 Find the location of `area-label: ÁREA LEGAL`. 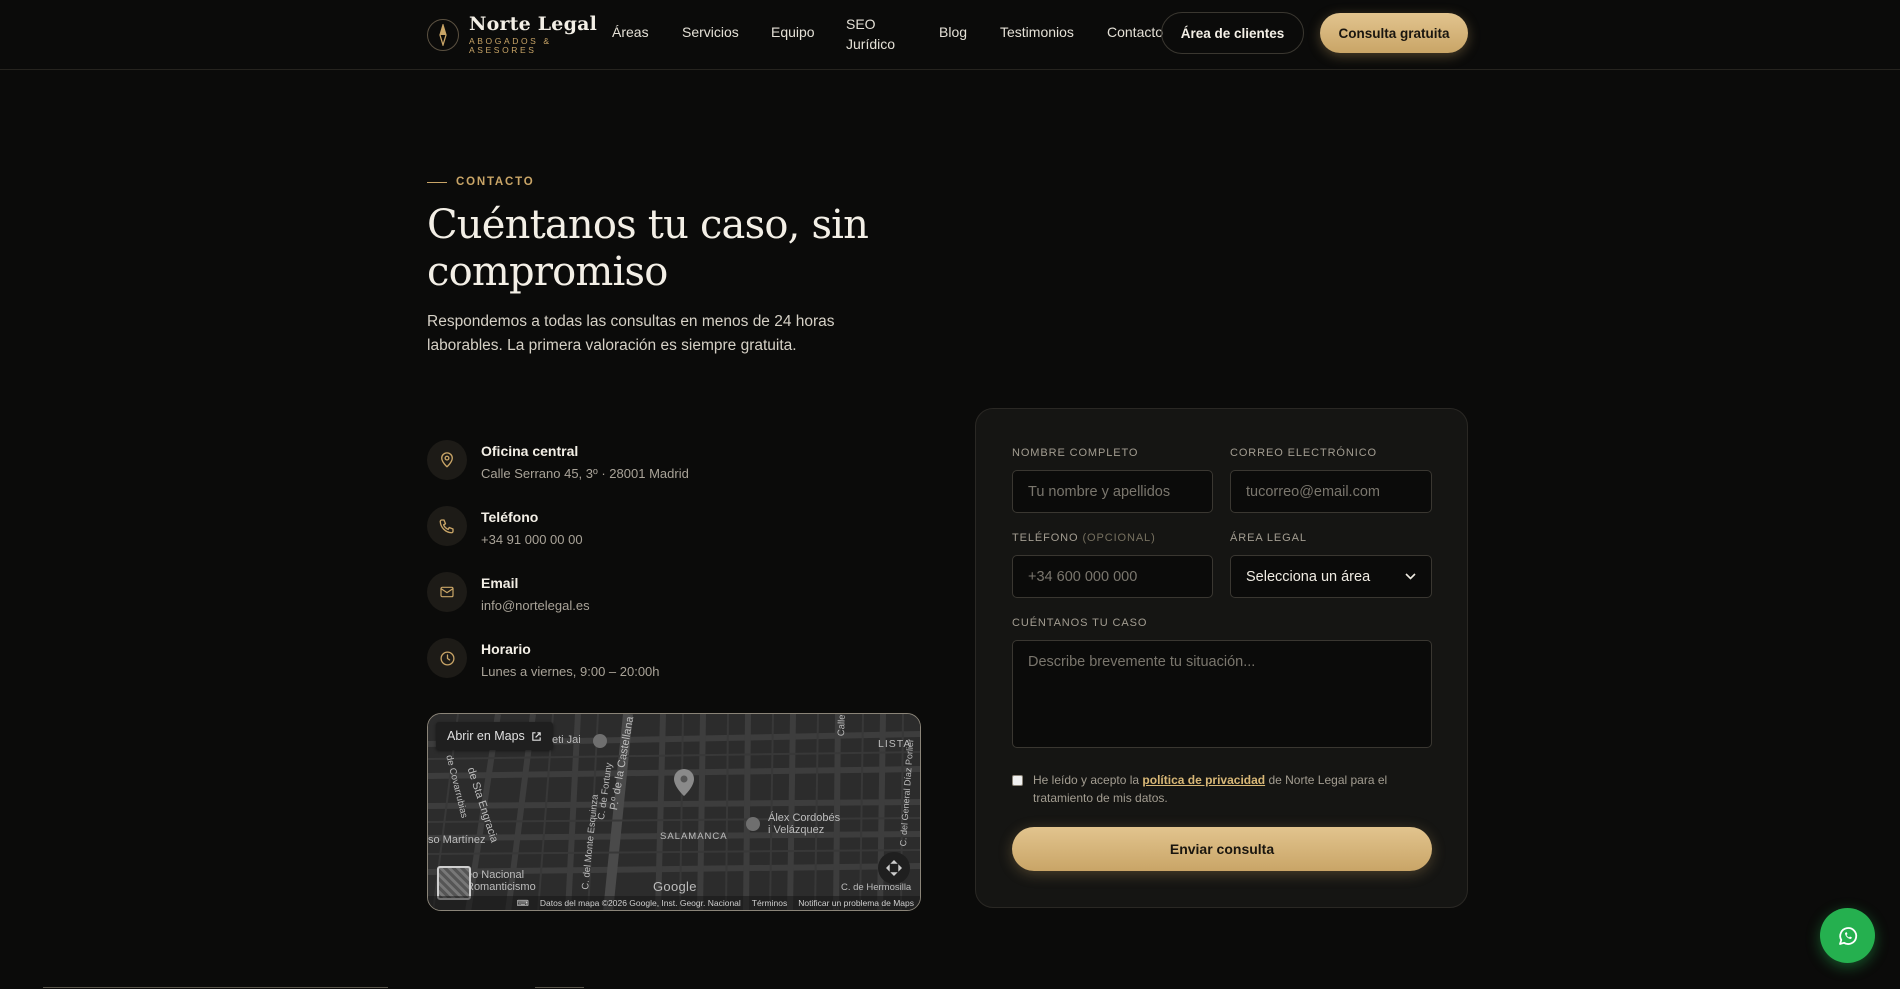

area-label: ÁREA LEGAL is located at coordinates (1268, 538).